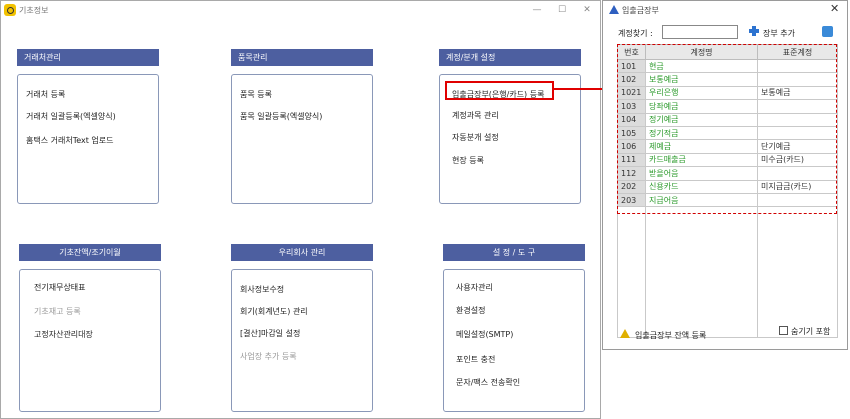 The width and height of the screenshot is (850, 419). Describe the element at coordinates (631, 79) in the screenshot. I see `cell-no: 102` at that location.